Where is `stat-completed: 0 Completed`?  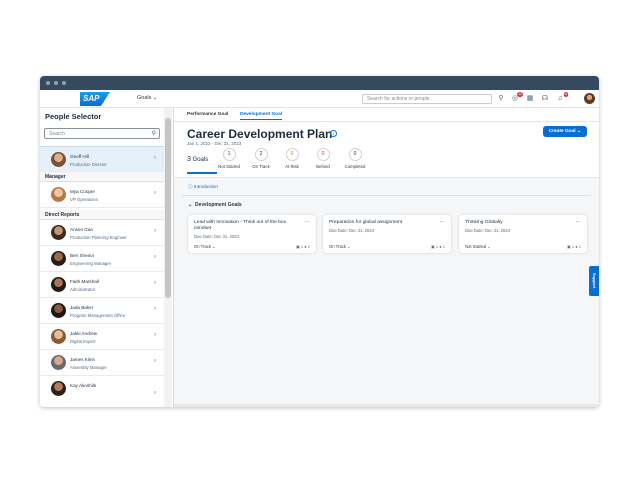
stat-completed: 0 Completed is located at coordinates (355, 158).